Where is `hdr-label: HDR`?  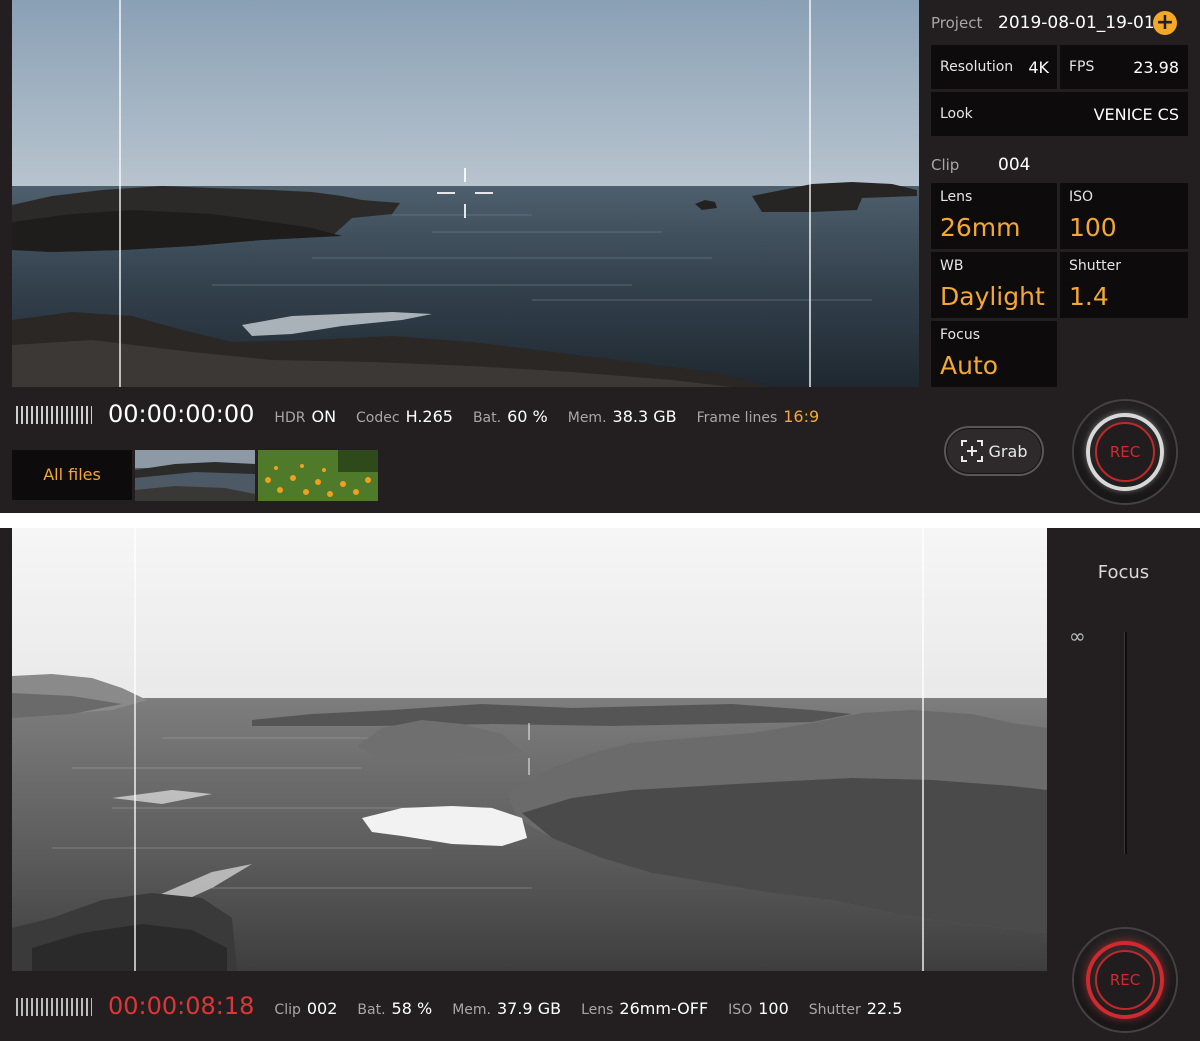 hdr-label: HDR is located at coordinates (290, 418).